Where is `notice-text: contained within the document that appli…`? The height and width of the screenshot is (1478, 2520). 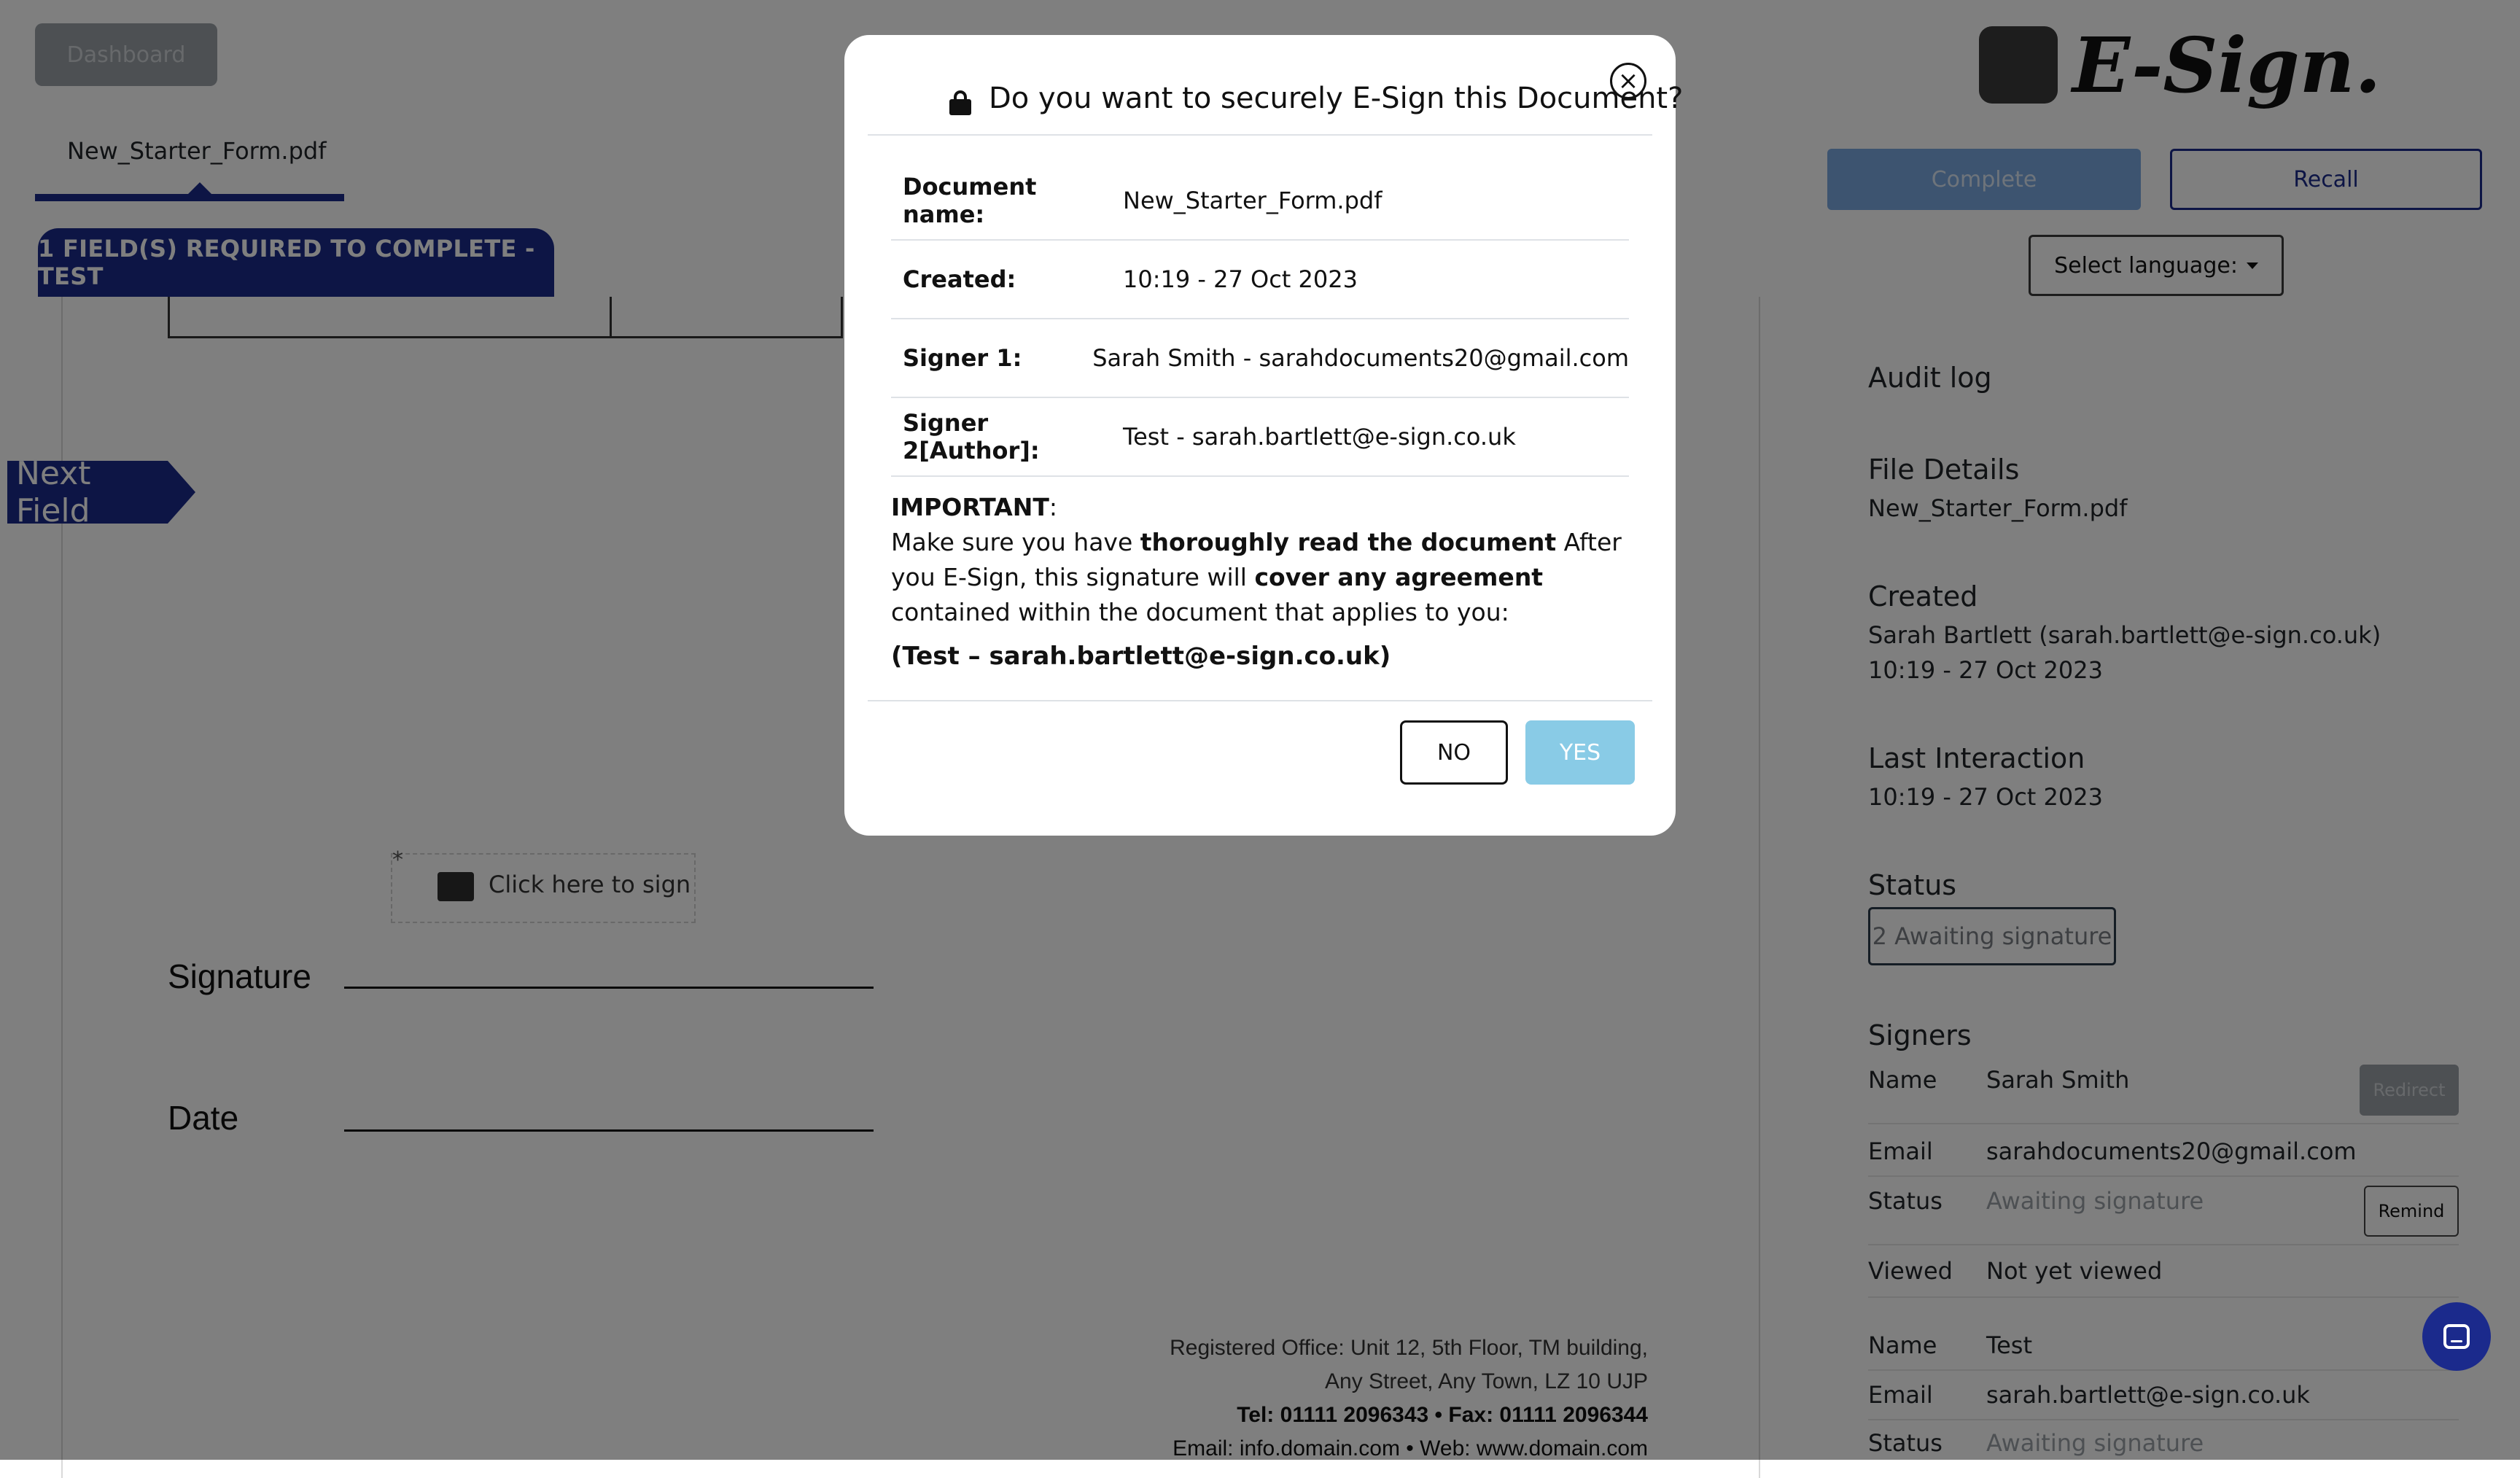
notice-text: contained within the document that appli… is located at coordinates (1200, 612).